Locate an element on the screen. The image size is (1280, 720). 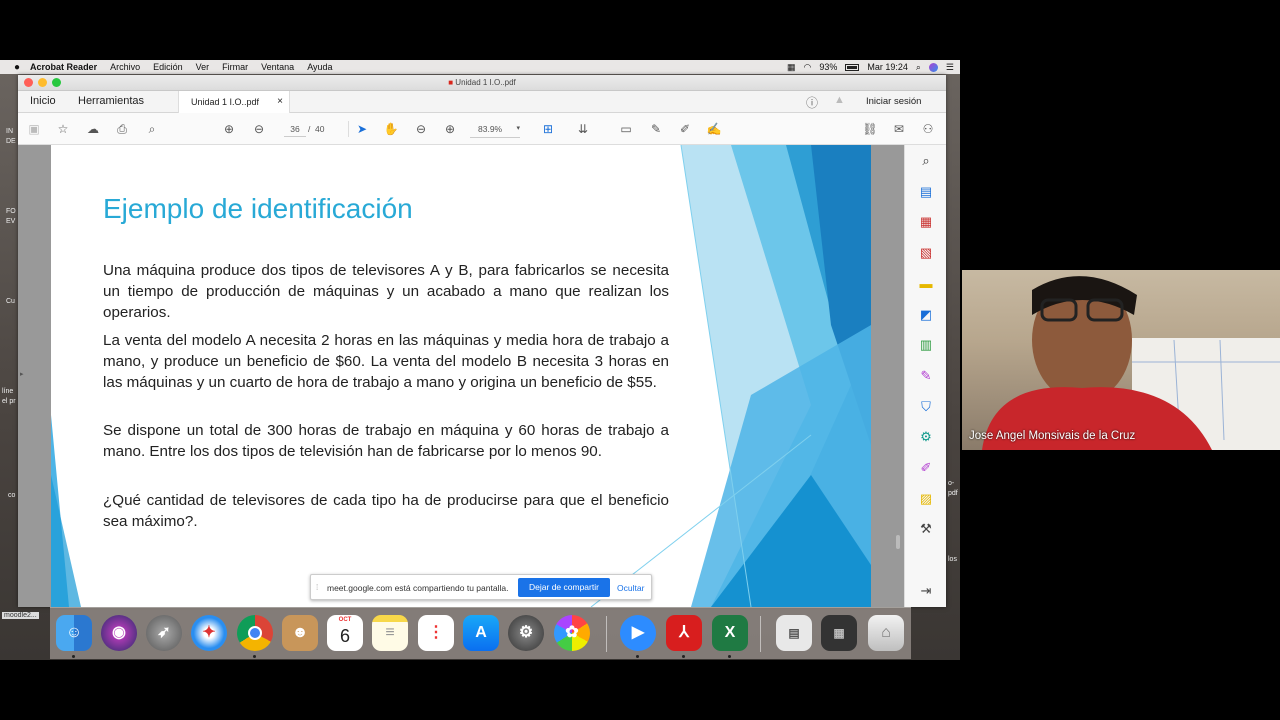
downloads-stack-icon: ▤ is located at coordinates (794, 633).